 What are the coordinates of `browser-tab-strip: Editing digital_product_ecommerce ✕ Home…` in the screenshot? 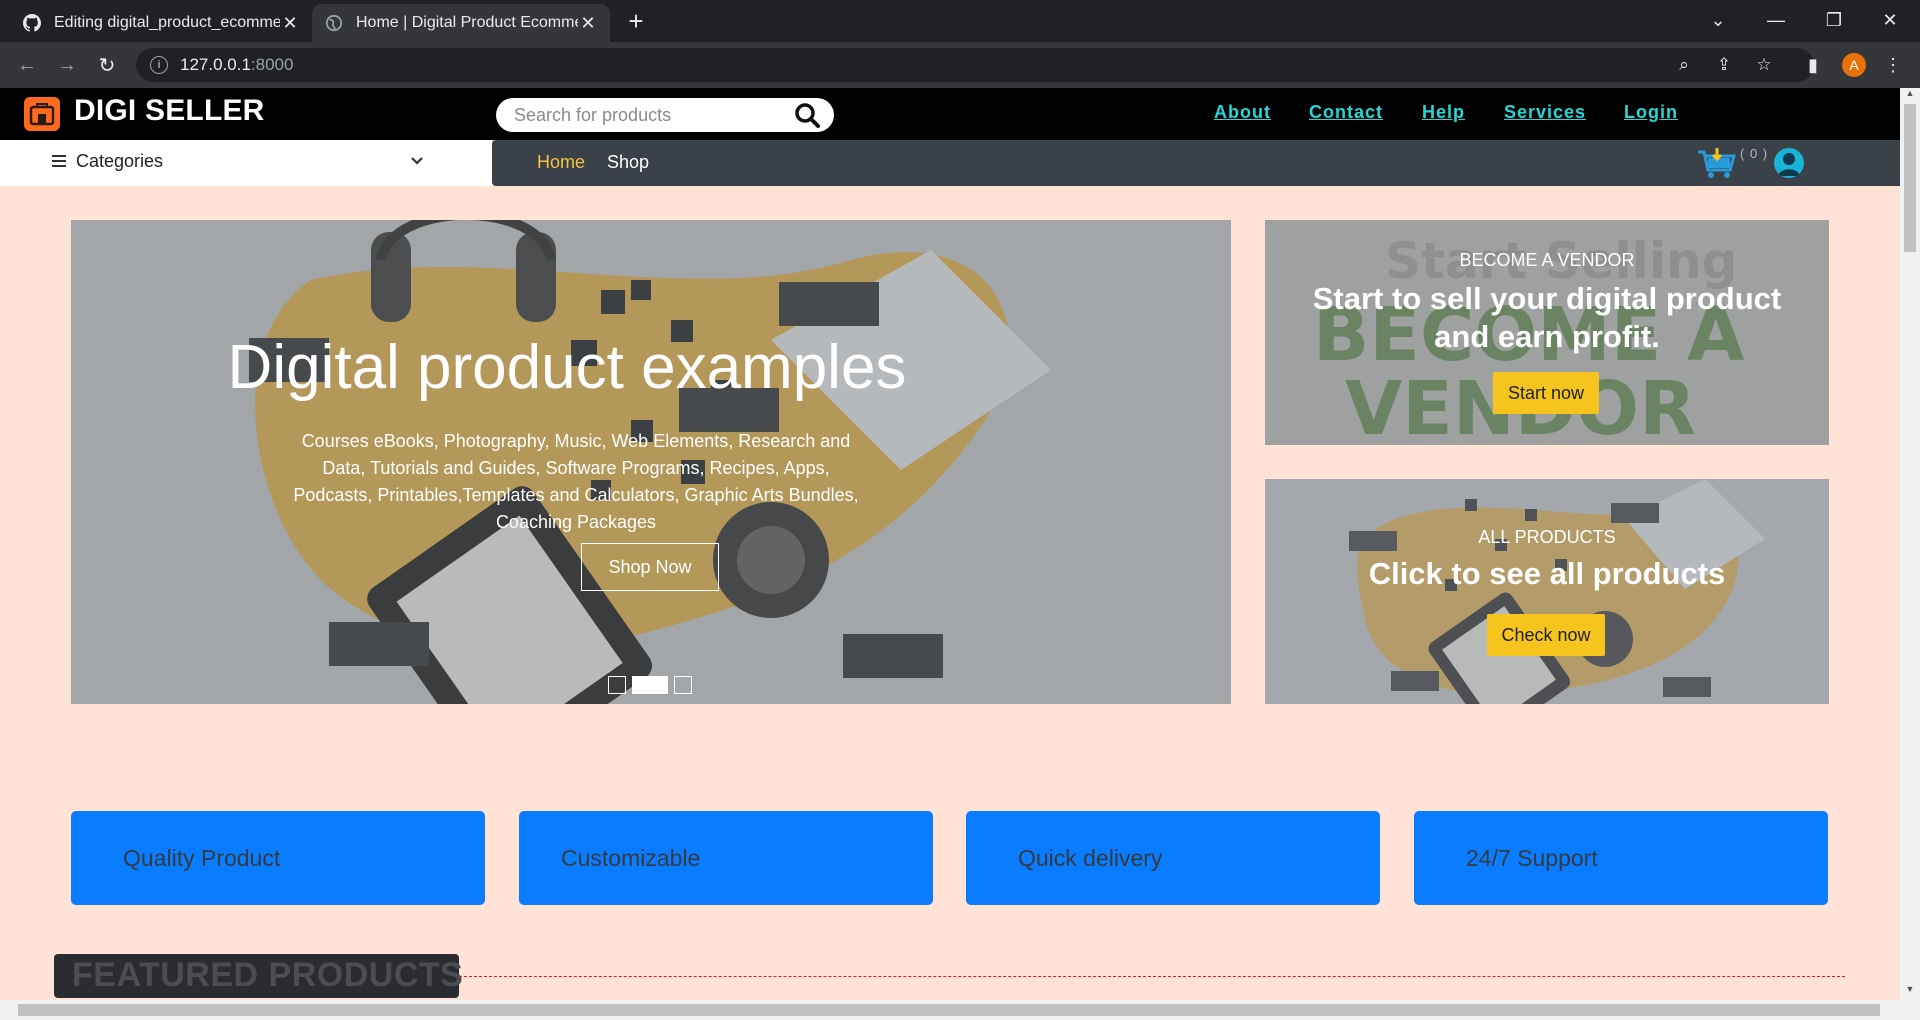 It's located at (960, 21).